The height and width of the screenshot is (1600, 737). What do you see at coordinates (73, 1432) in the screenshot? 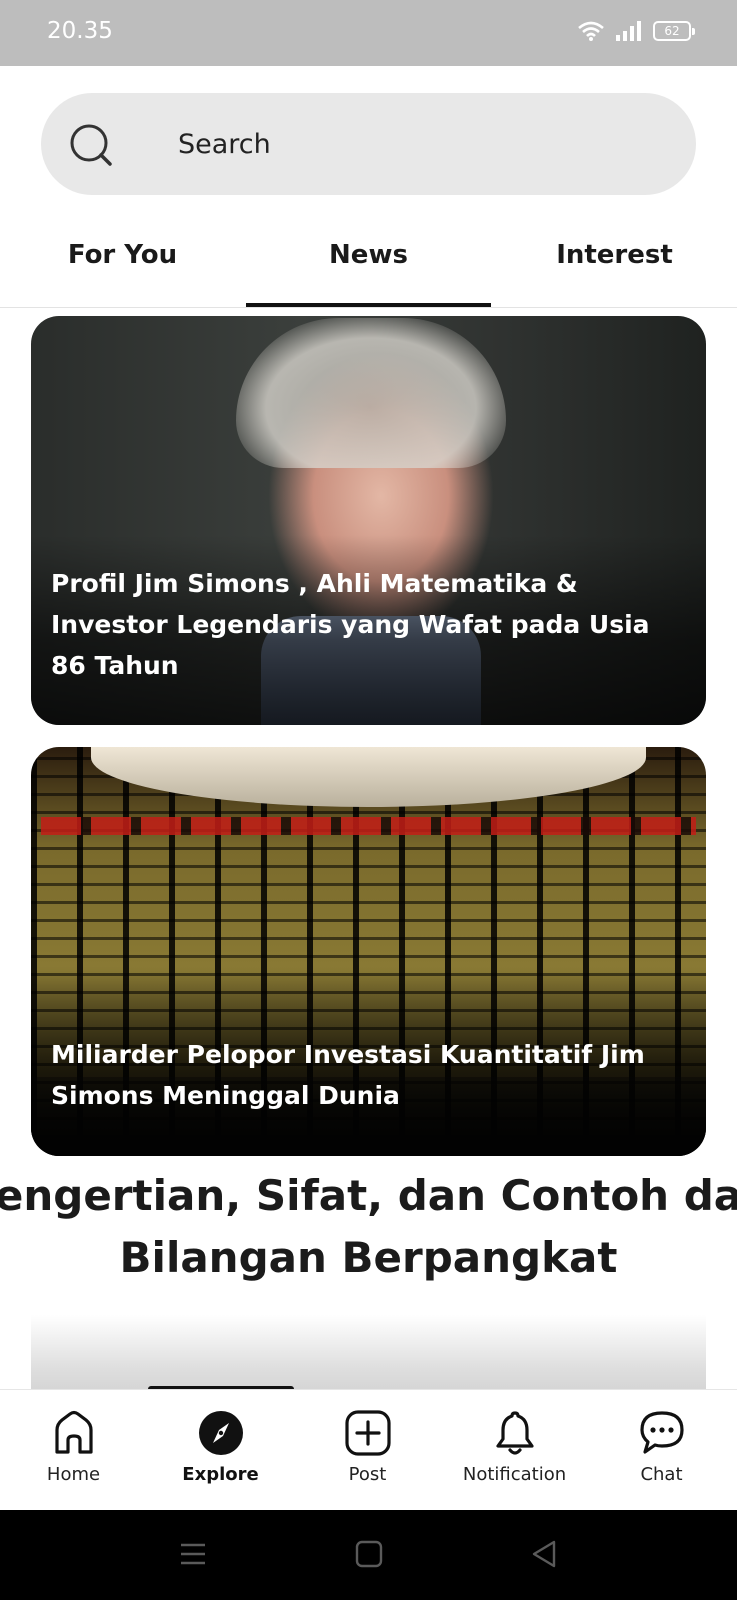
I see `home-icon` at bounding box center [73, 1432].